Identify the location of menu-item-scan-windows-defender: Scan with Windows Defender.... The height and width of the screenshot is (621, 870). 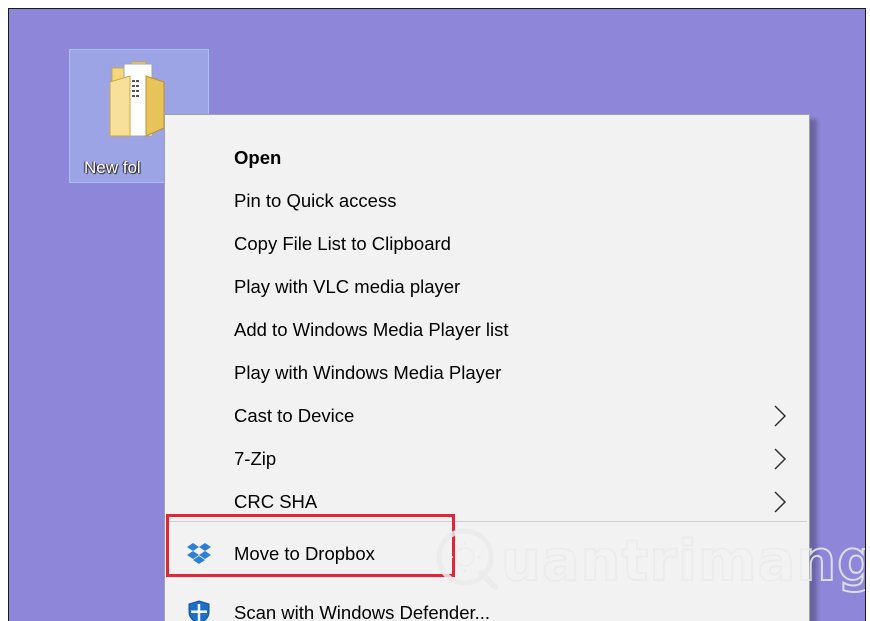
(487, 606).